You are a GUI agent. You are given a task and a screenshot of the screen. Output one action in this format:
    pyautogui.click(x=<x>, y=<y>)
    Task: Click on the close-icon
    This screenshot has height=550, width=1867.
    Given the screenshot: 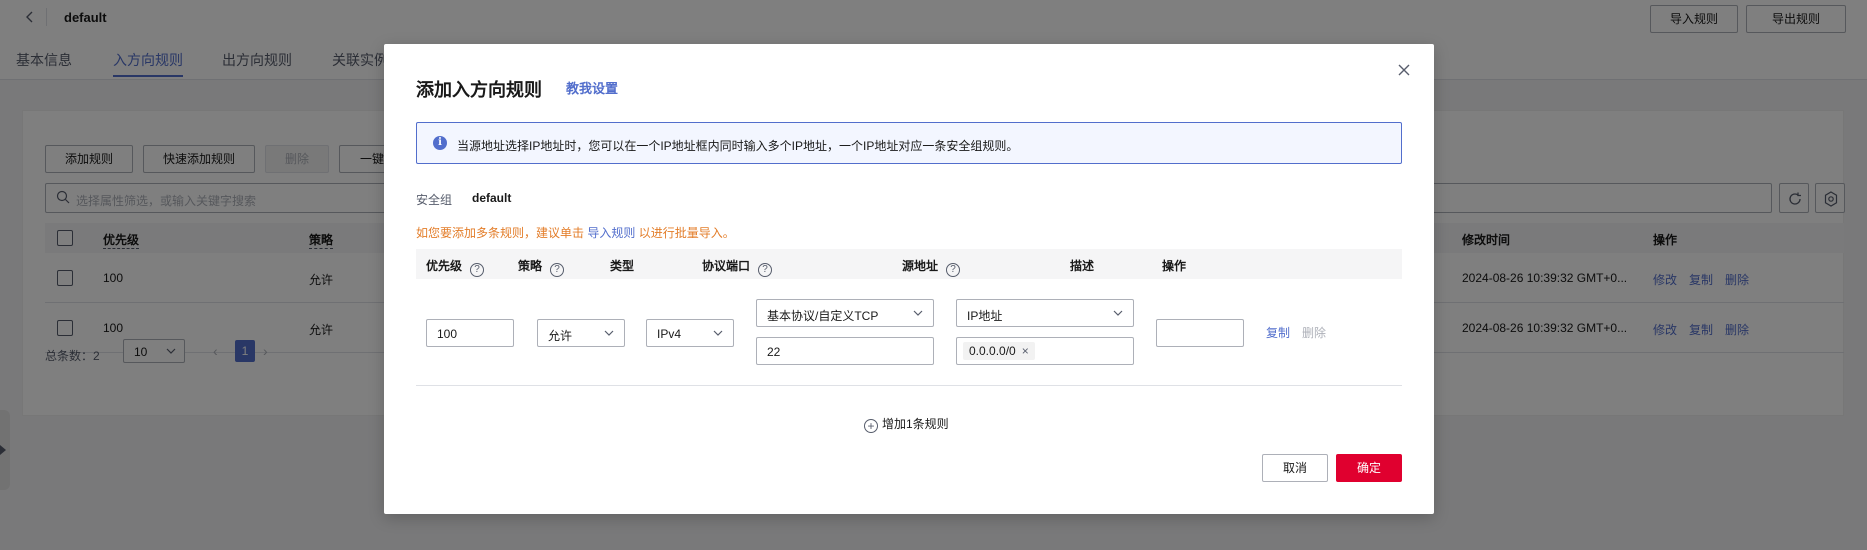 What is the action you would take?
    pyautogui.click(x=1404, y=70)
    